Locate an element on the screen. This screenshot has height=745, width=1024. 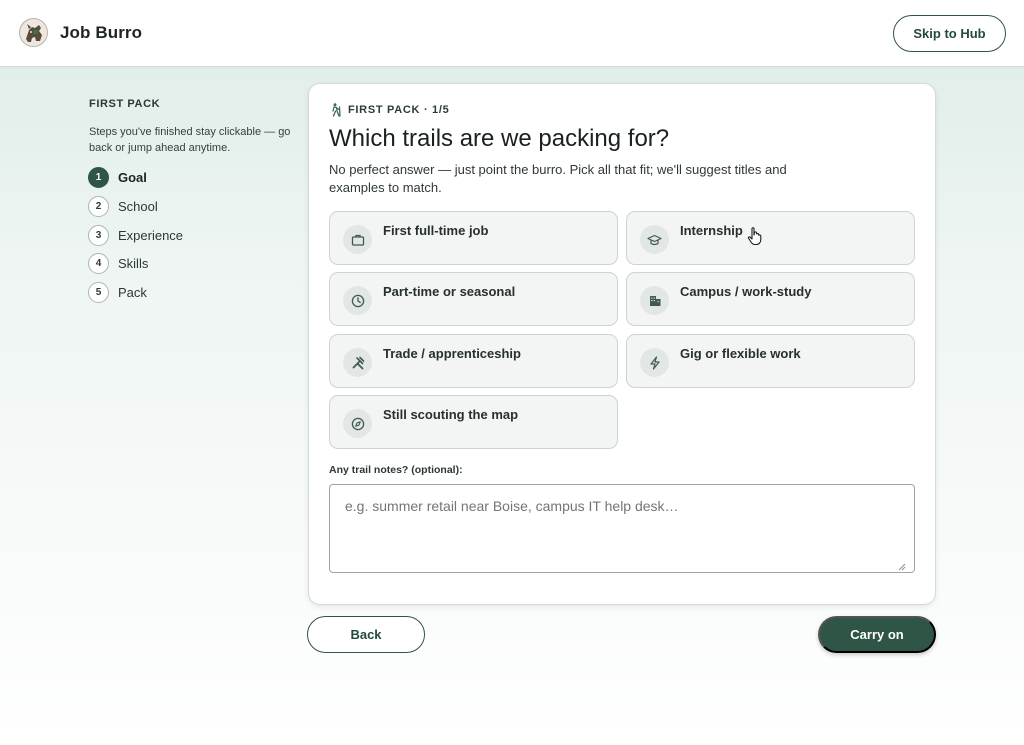
sidebar-title: FIRST PACK is located at coordinates (125, 104).